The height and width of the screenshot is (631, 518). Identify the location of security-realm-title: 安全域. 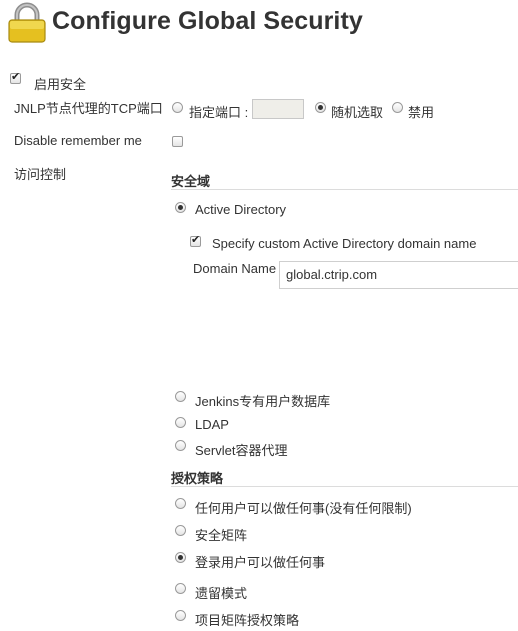
(191, 181).